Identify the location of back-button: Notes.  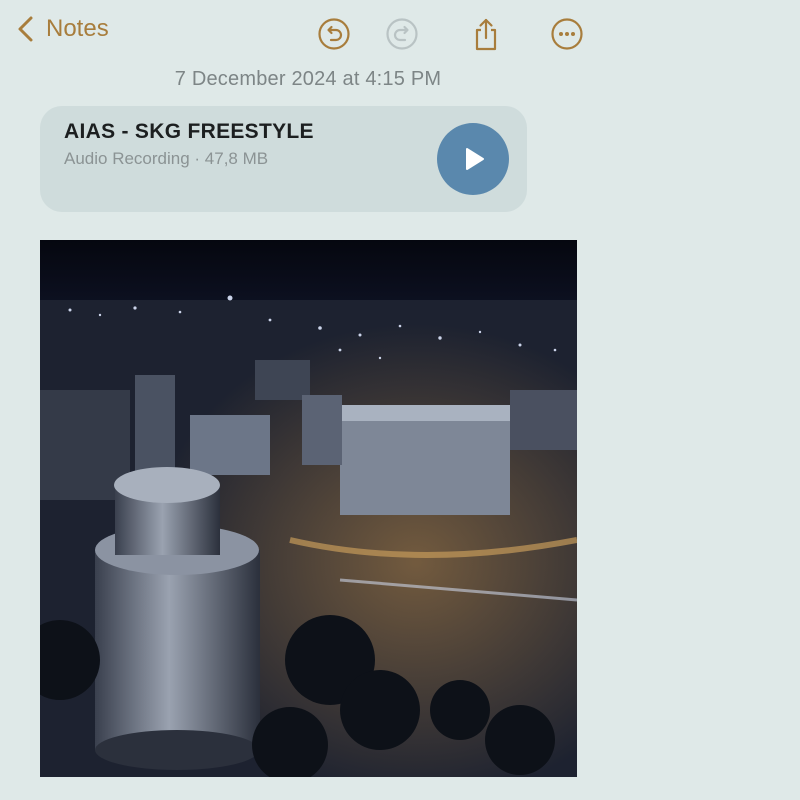
(61, 29).